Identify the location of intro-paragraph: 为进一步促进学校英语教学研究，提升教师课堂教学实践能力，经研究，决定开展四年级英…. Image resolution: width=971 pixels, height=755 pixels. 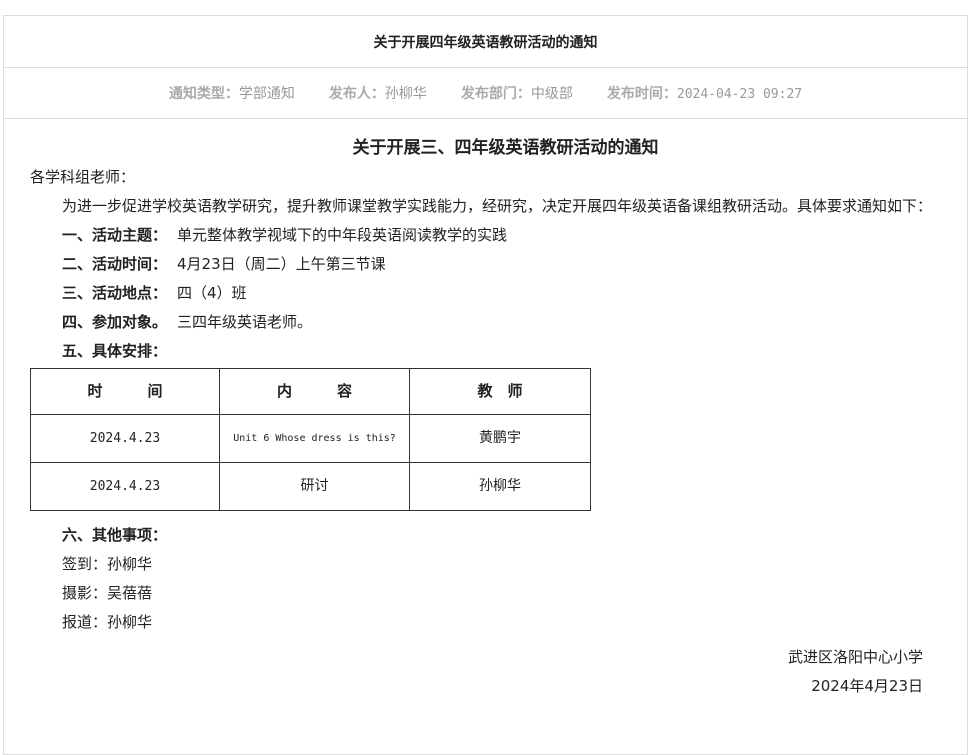
(497, 206).